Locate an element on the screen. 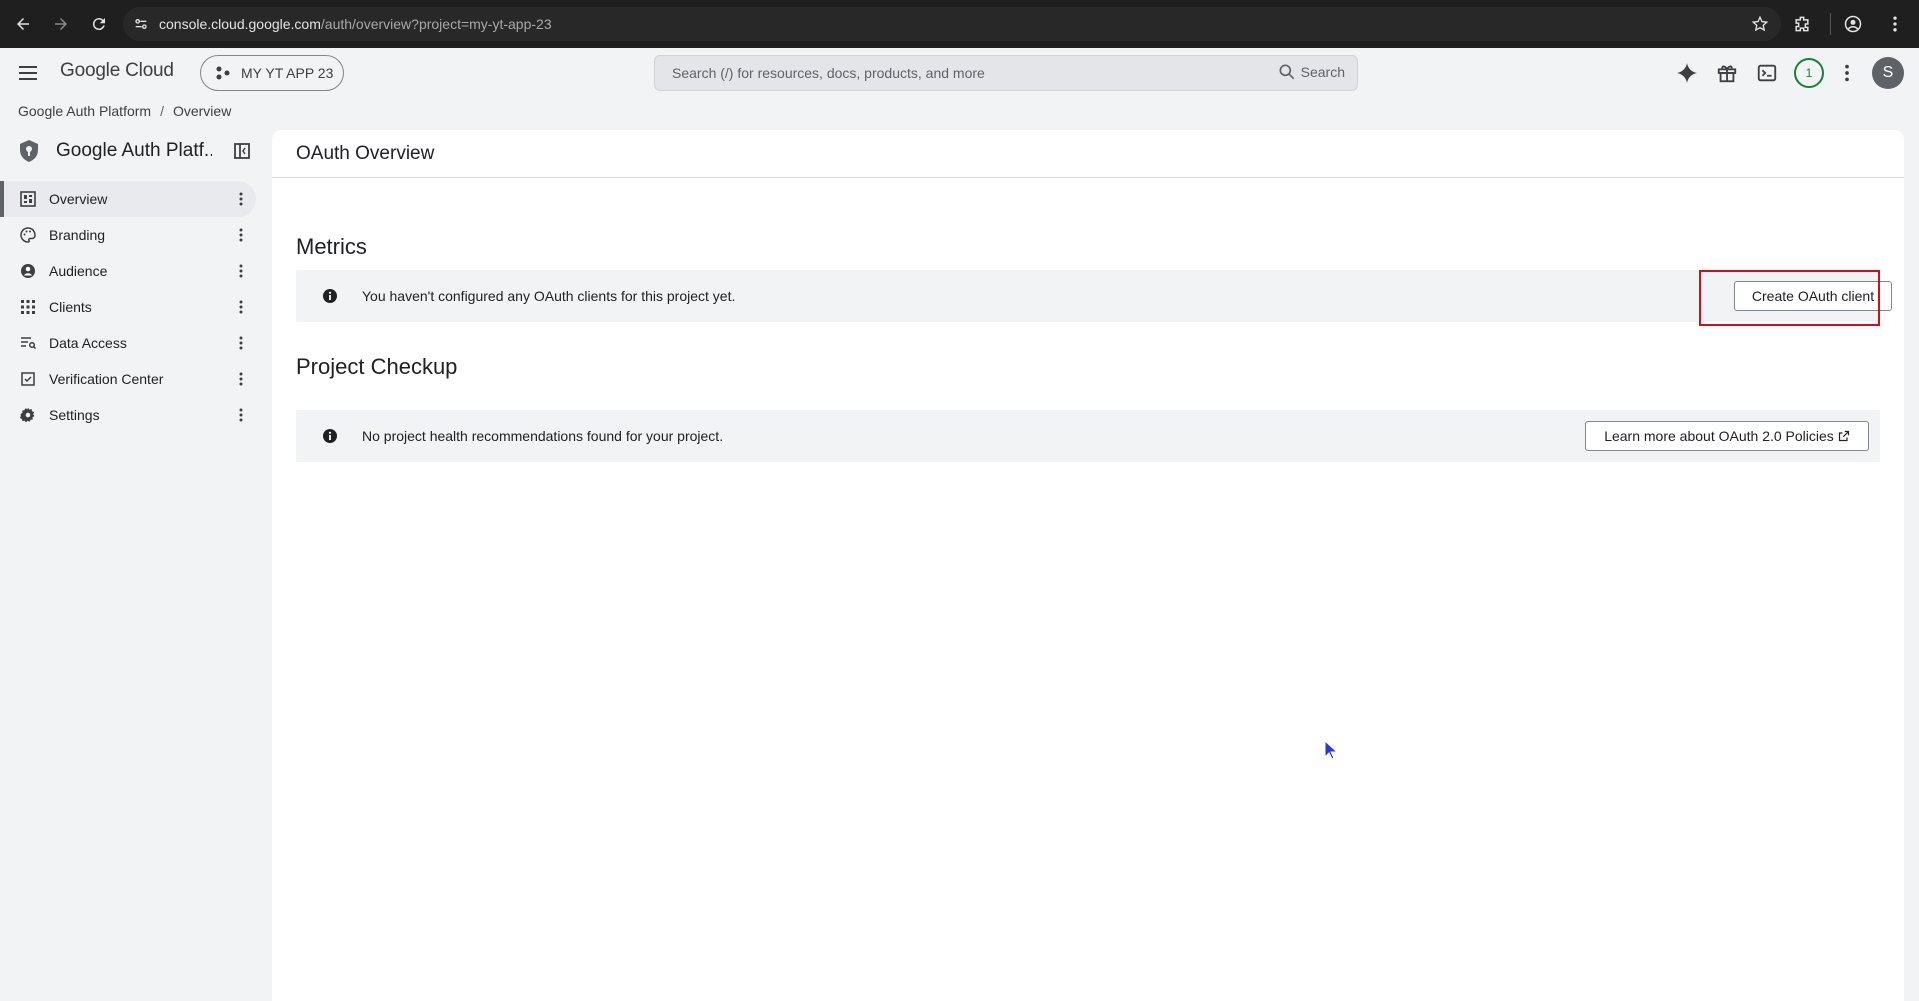 This screenshot has width=1919, height=1001. back-icon is located at coordinates (23, 24).